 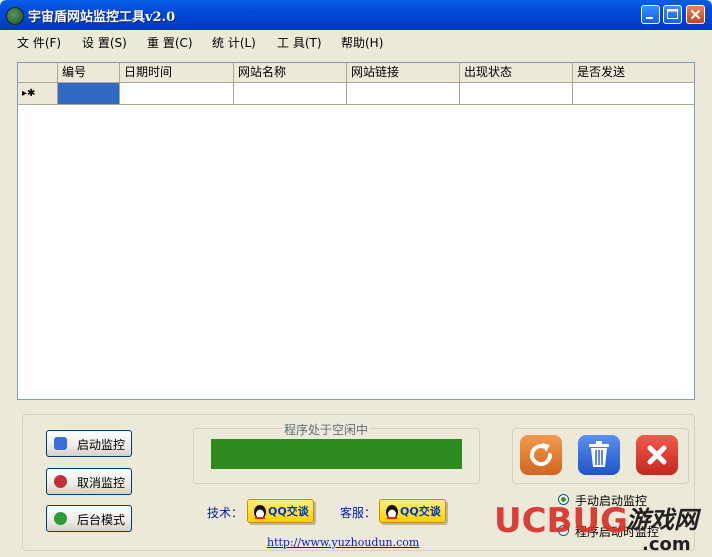 What do you see at coordinates (38, 72) in the screenshot?
I see `grid-header-corner` at bounding box center [38, 72].